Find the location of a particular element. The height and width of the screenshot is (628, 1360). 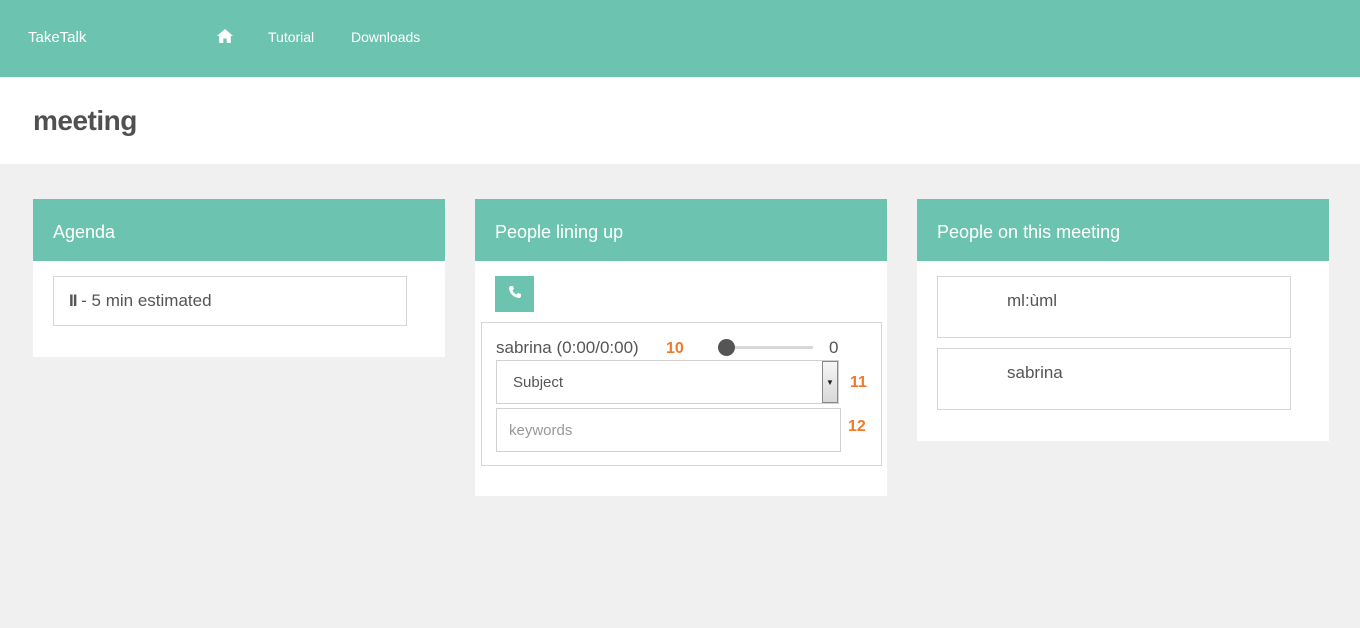

person-name: sabrina is located at coordinates (1035, 372).